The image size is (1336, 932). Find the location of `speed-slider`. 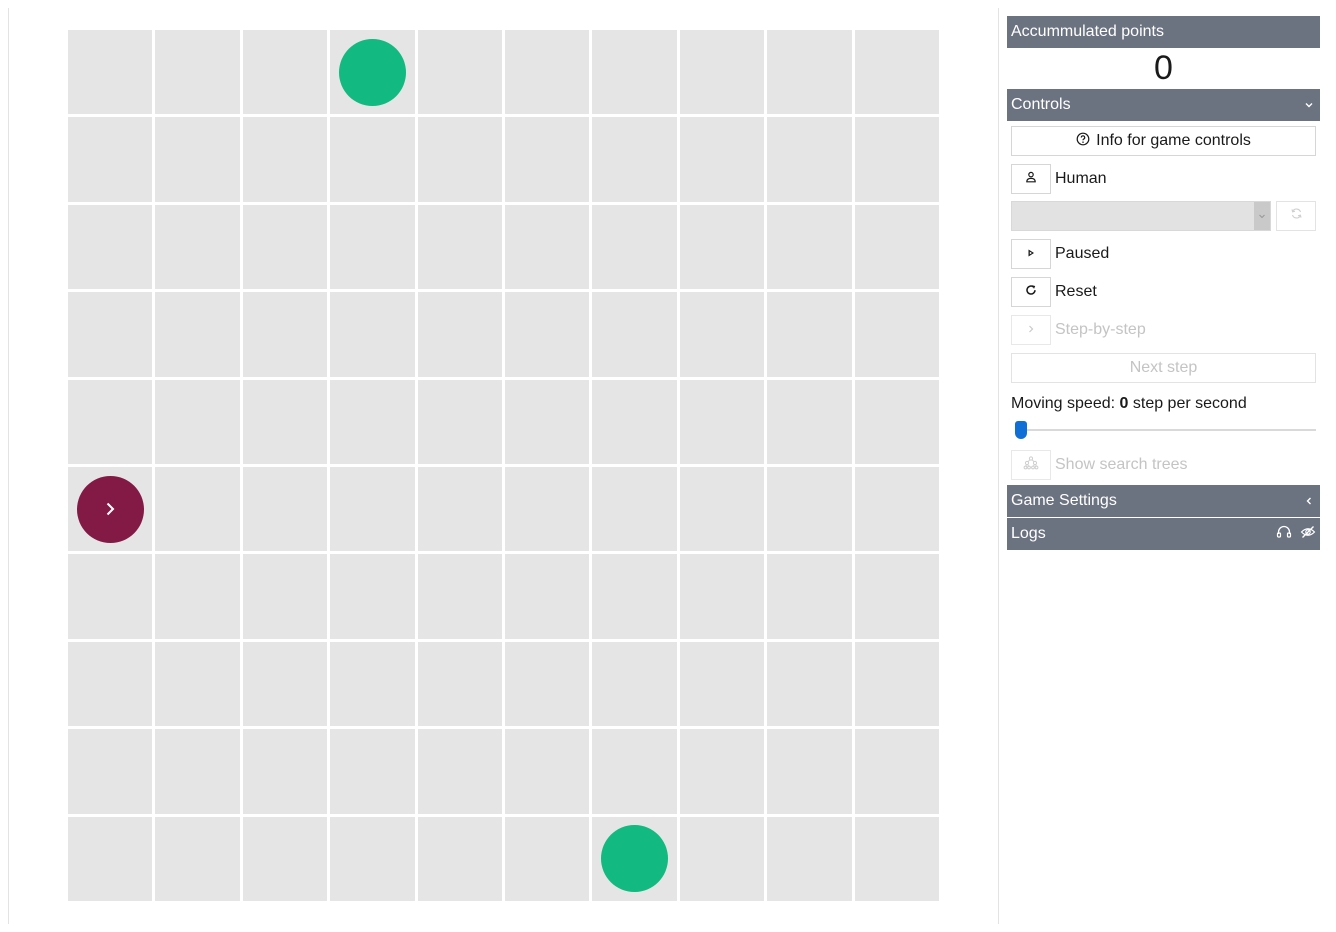

speed-slider is located at coordinates (1163, 430).